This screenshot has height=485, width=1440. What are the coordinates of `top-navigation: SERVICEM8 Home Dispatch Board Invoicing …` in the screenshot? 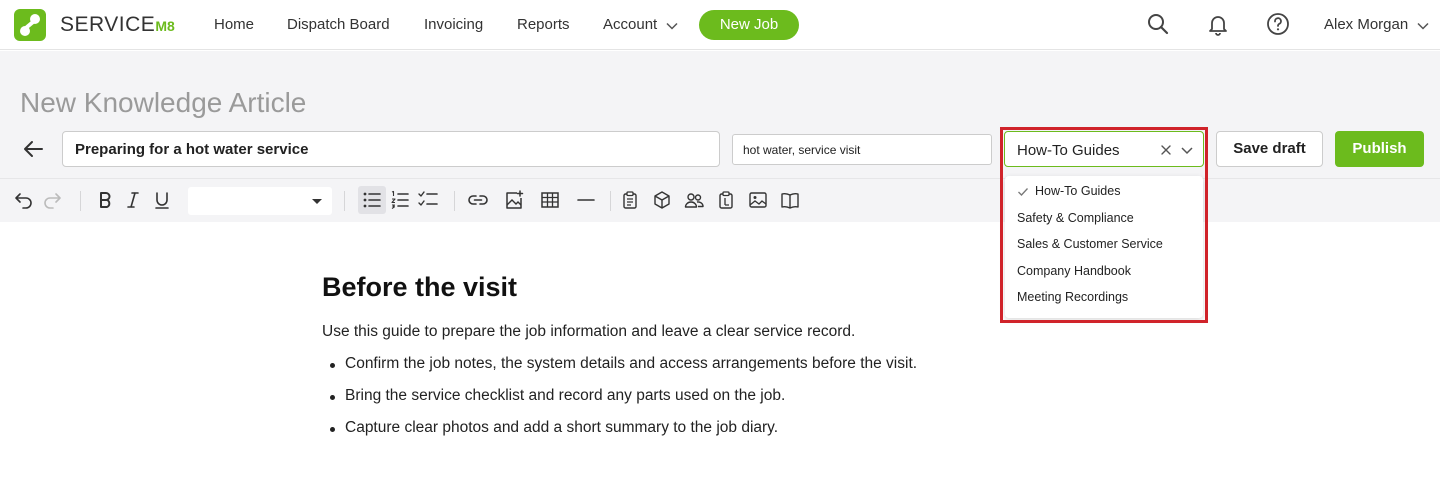 It's located at (720, 25).